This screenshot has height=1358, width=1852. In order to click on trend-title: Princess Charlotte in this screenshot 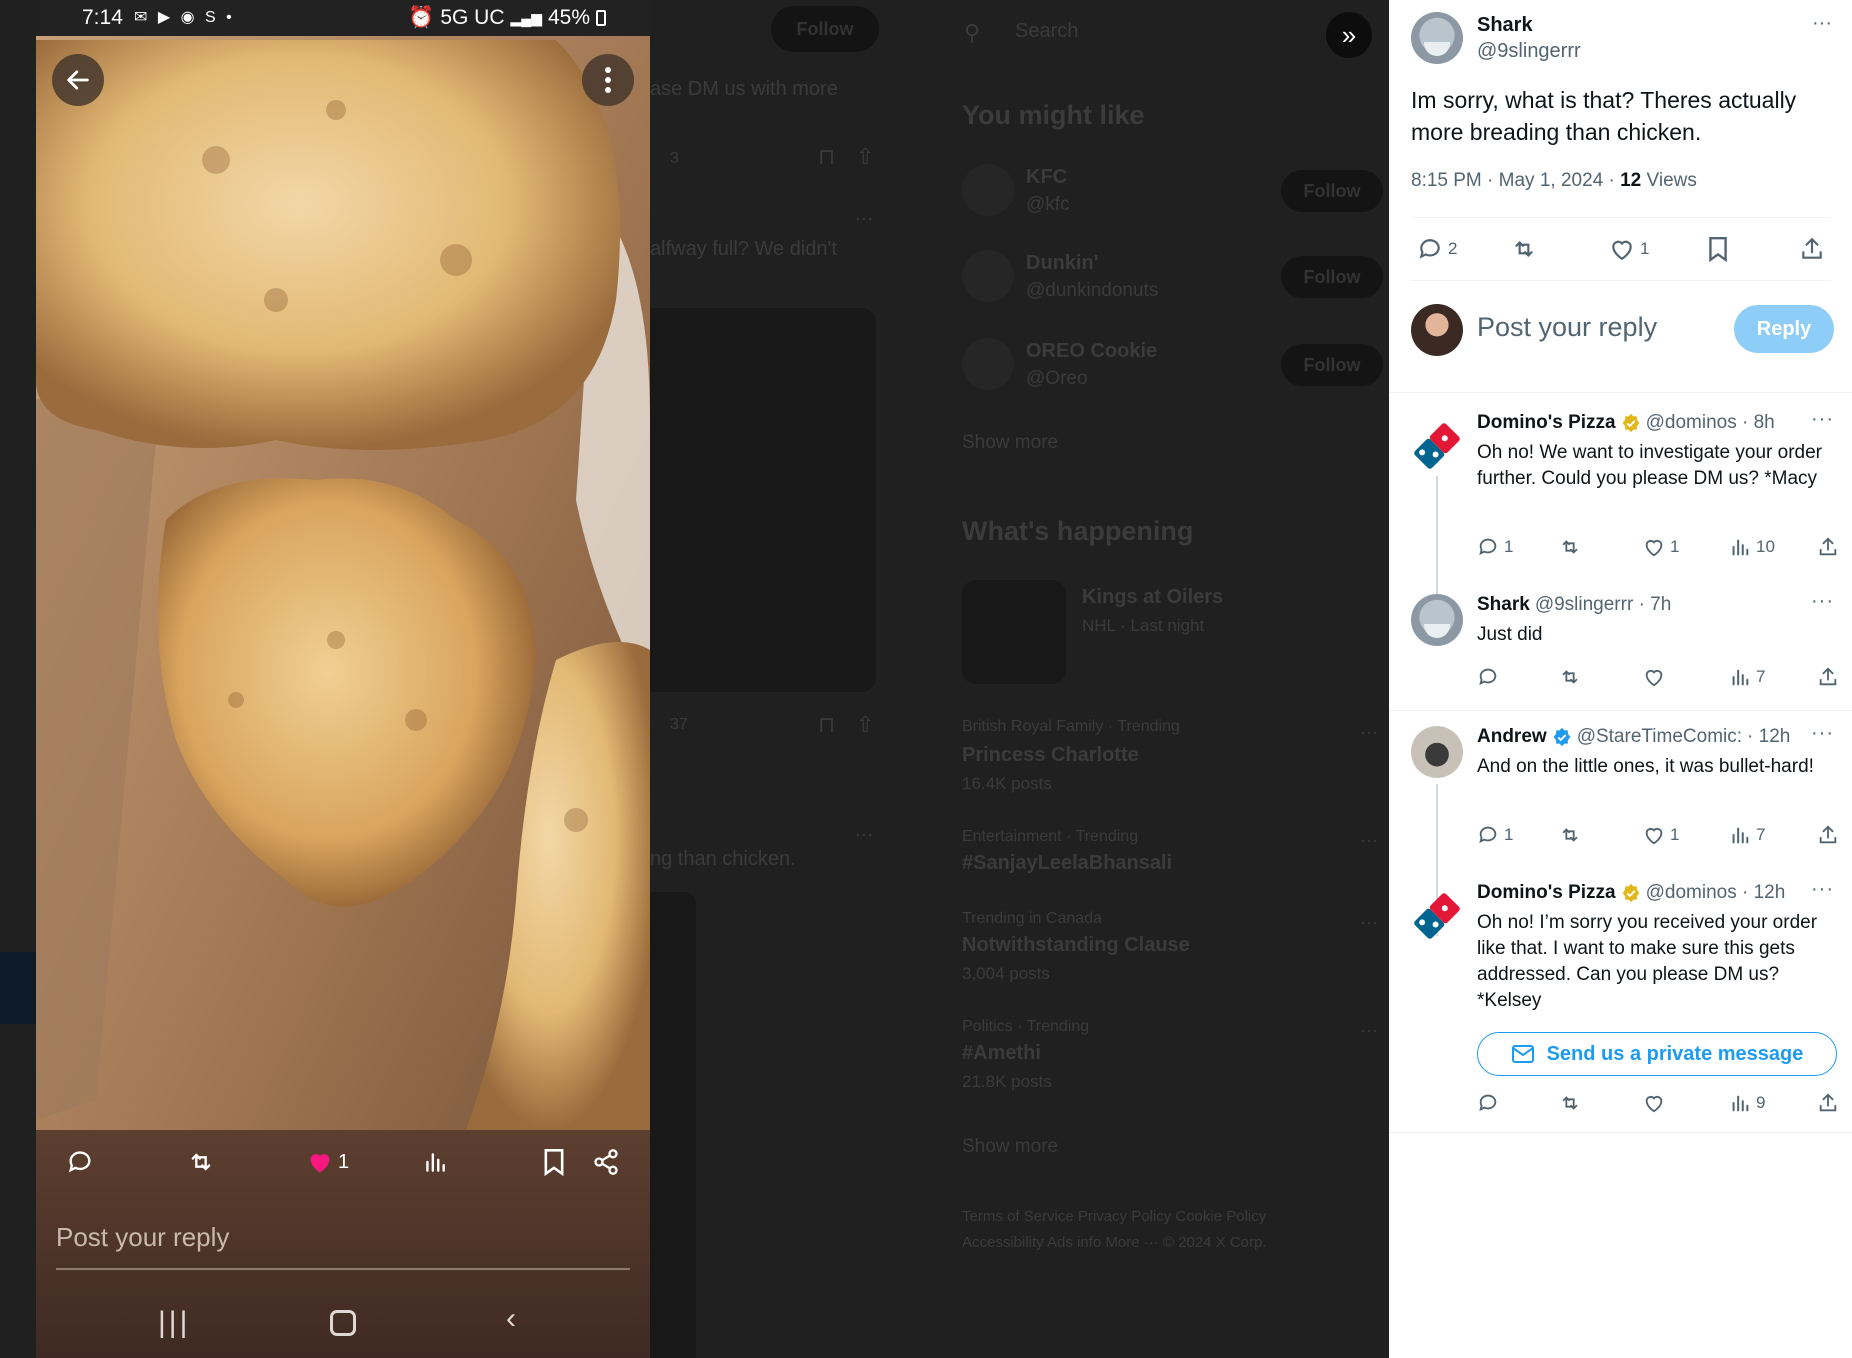, I will do `click(1050, 755)`.